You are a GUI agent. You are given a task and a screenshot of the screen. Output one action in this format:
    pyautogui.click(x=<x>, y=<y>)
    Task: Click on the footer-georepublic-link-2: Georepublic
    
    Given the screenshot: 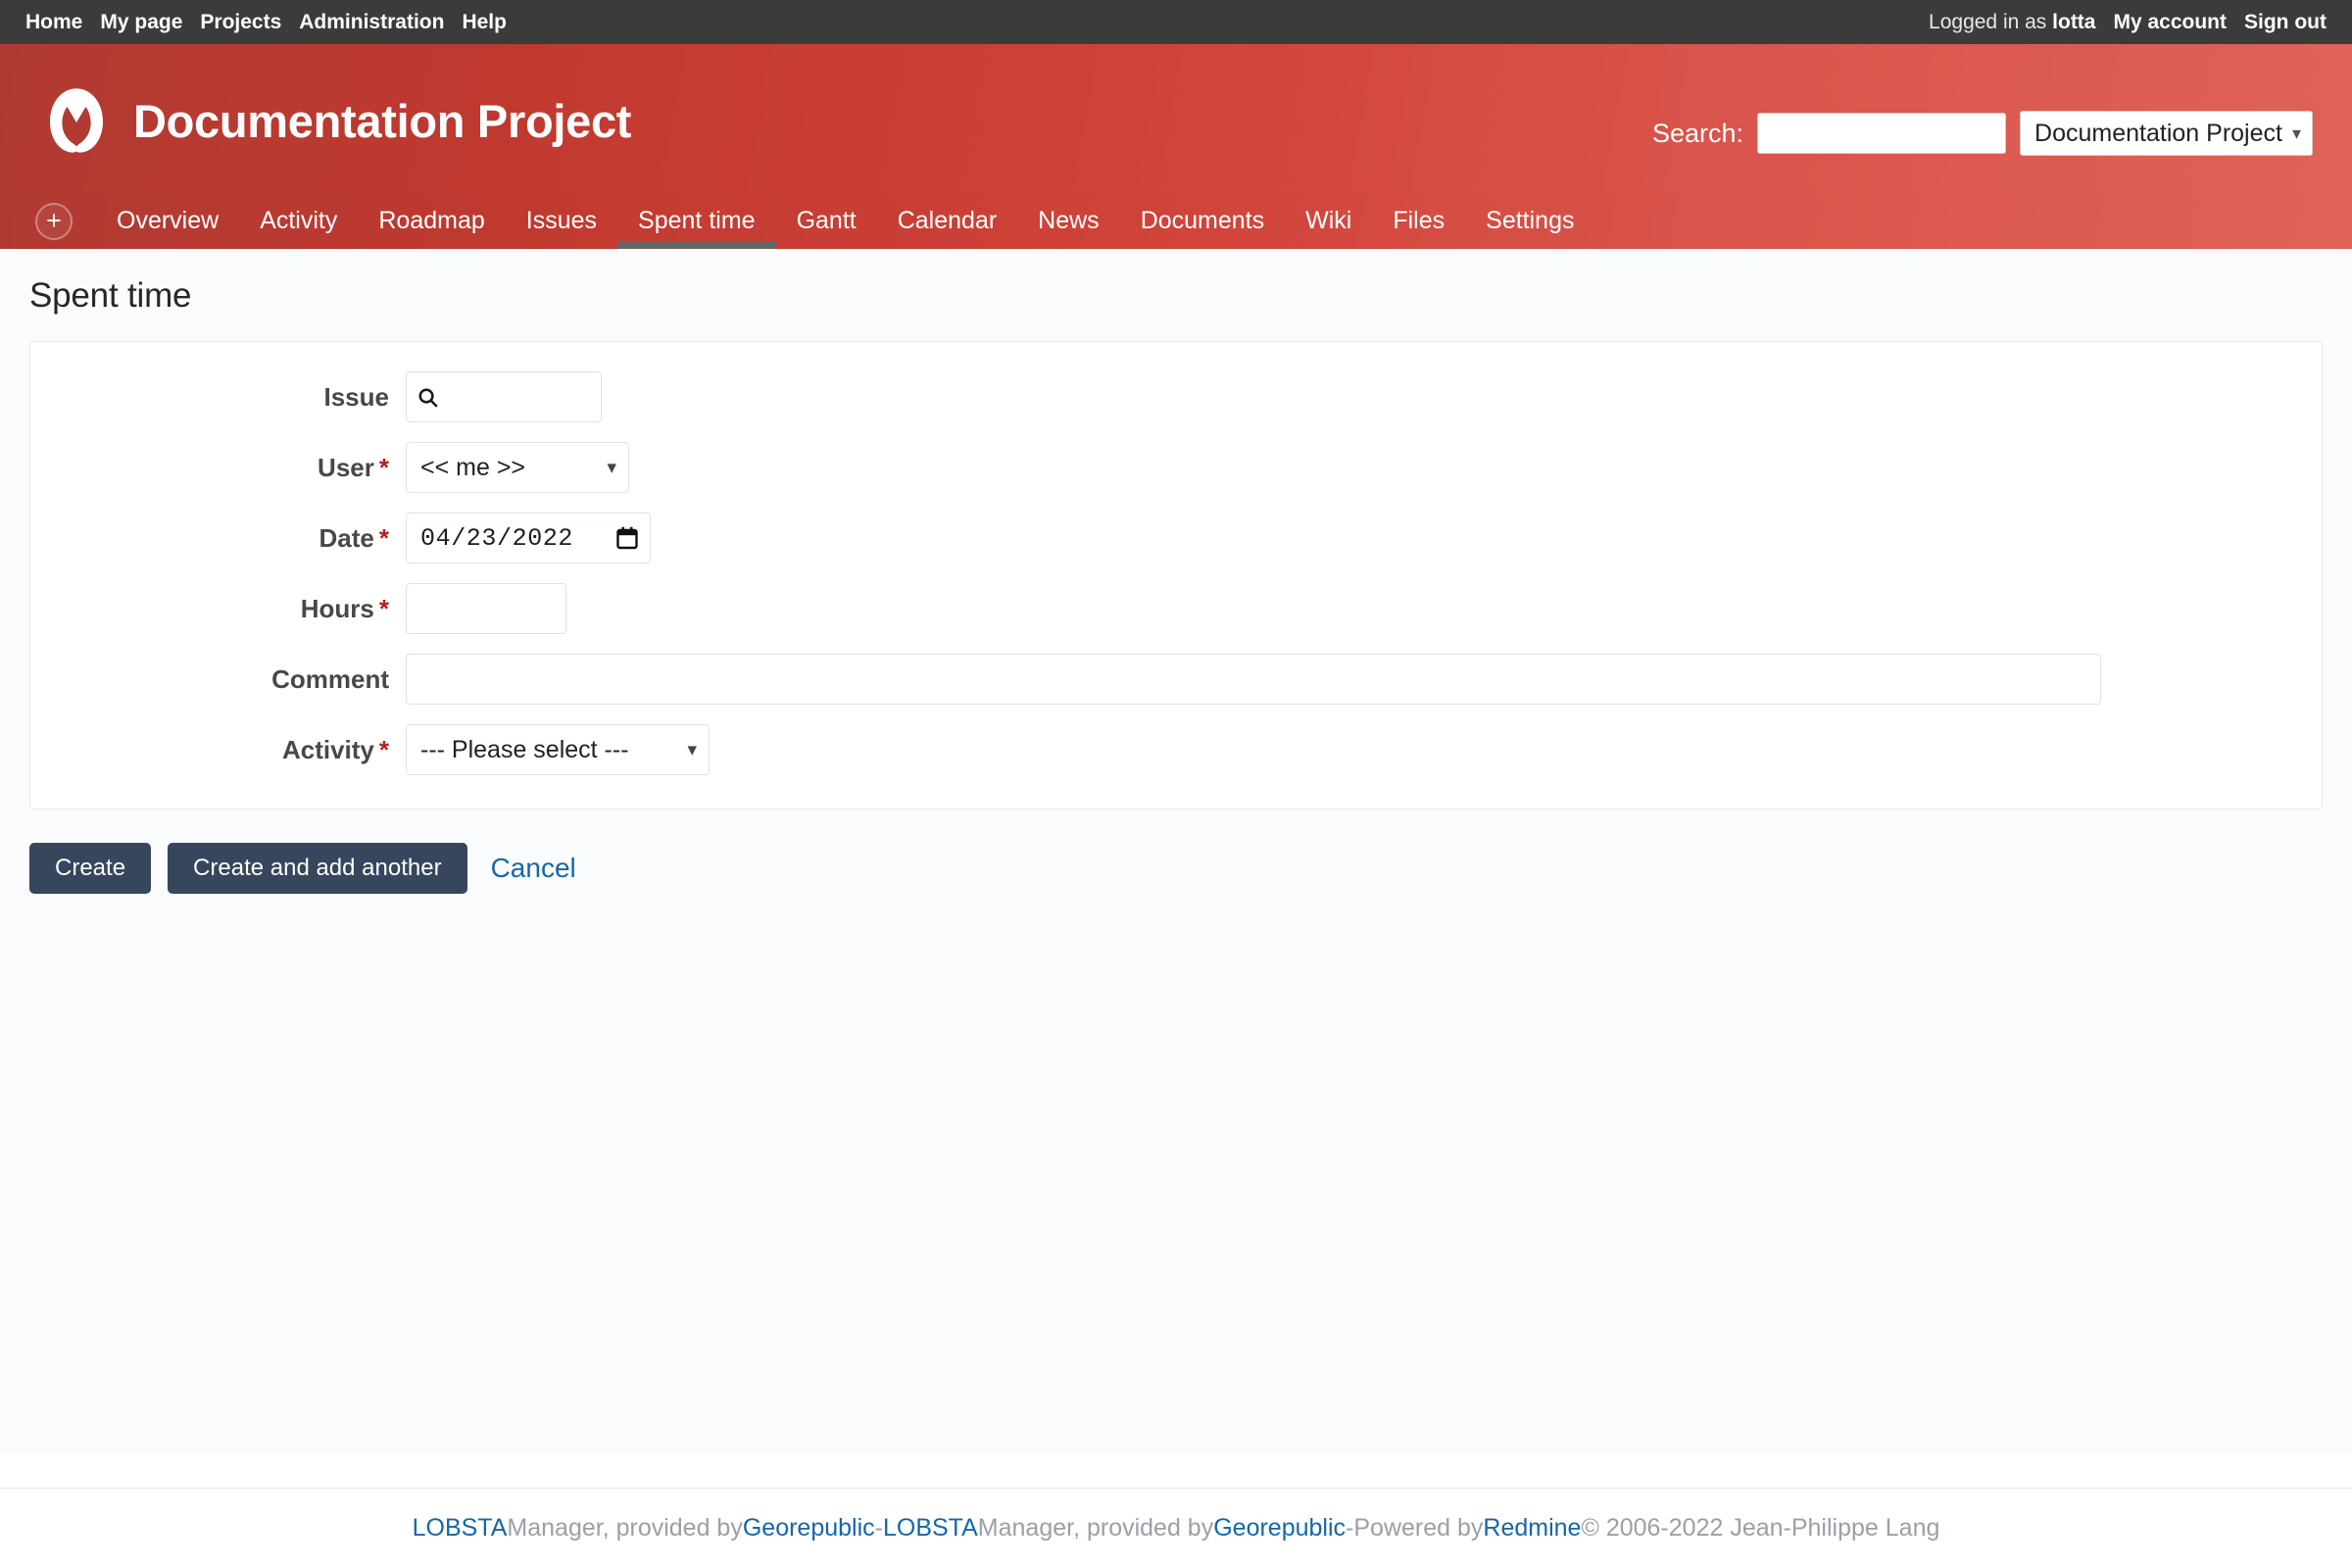 What is the action you would take?
    pyautogui.click(x=1279, y=1528)
    